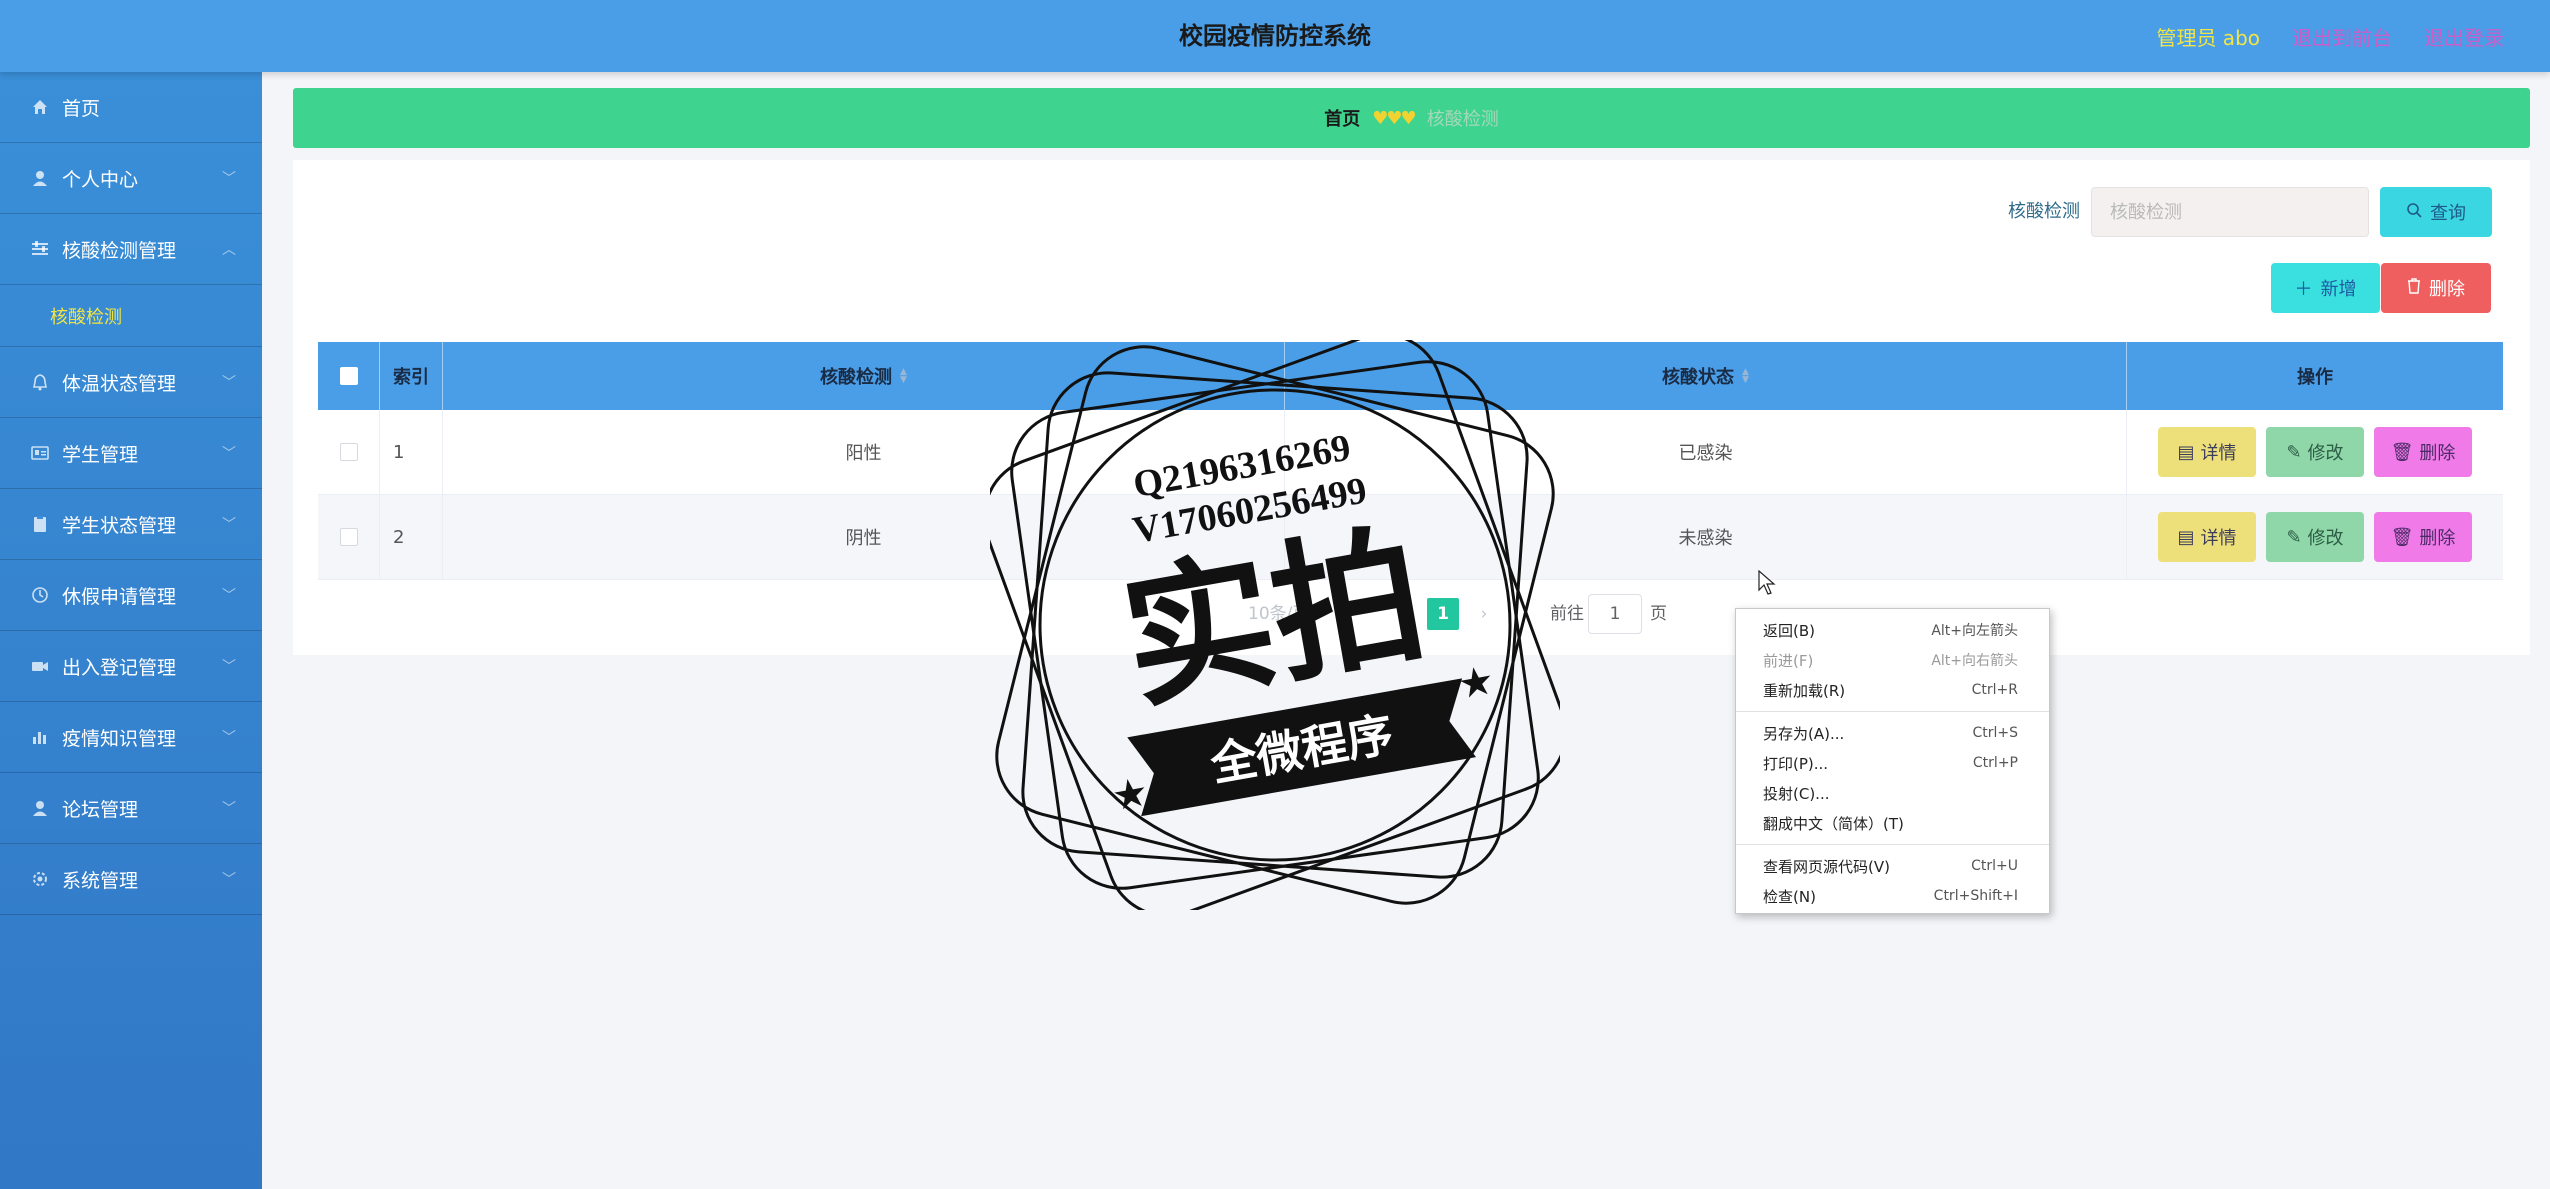 The height and width of the screenshot is (1189, 2550). I want to click on context-menu-save-as: 另存为(A)... Ctrl+S, so click(1892, 733).